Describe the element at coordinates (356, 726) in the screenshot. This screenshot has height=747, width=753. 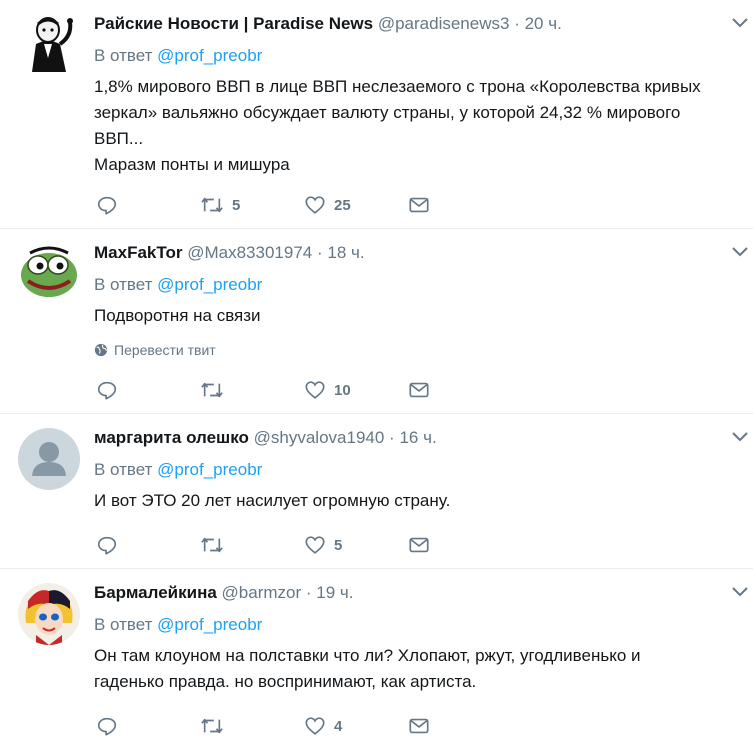
I see `like-button: 4` at that location.